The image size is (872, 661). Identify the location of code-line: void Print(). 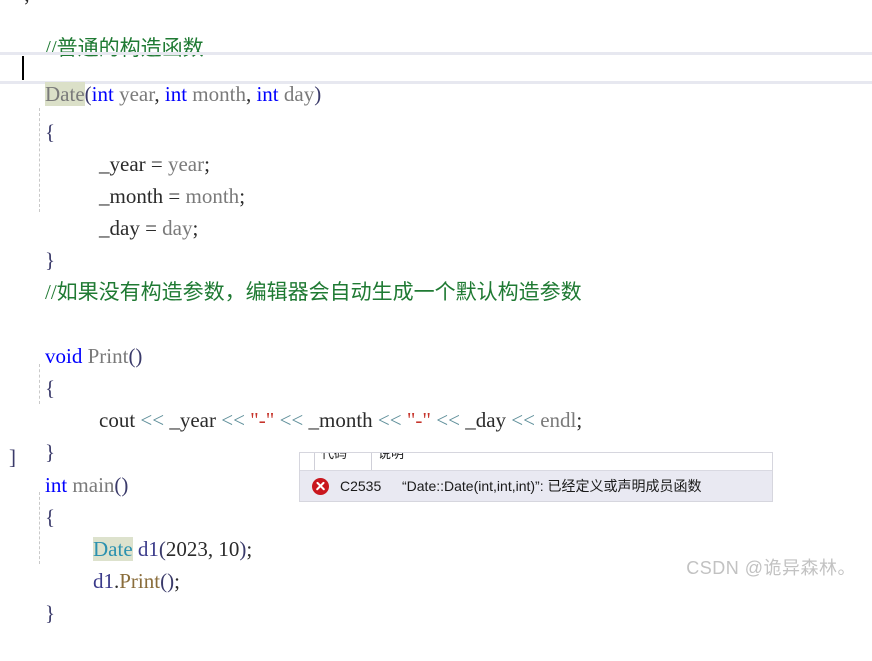
(436, 338).